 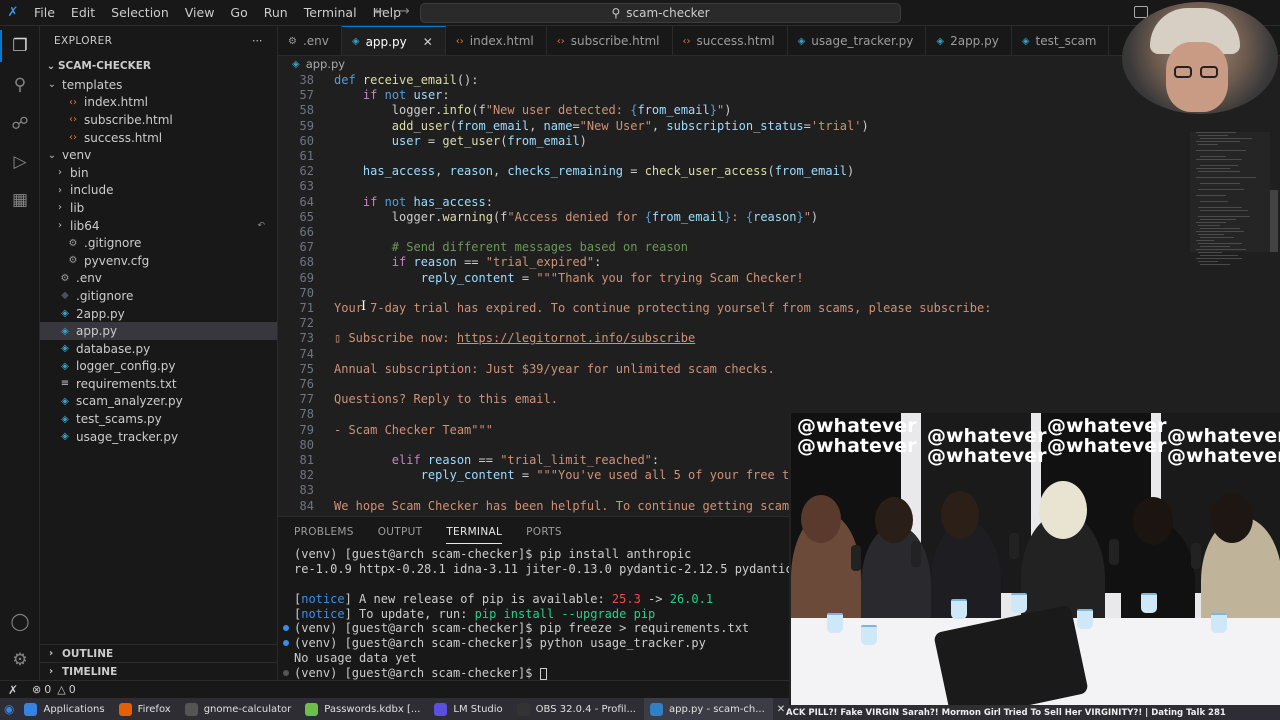 I want to click on run-debug-icon: ▷, so click(x=20, y=162).